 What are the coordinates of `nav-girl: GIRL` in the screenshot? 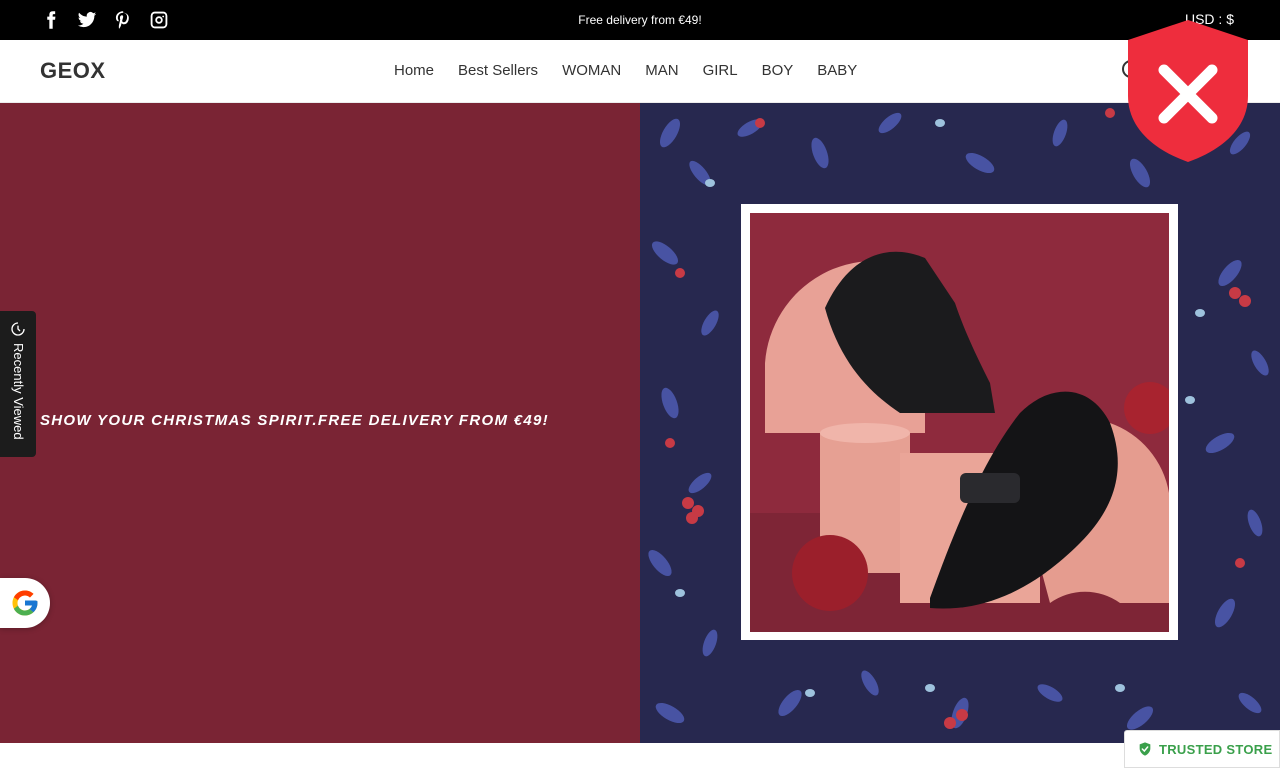 It's located at (720, 70).